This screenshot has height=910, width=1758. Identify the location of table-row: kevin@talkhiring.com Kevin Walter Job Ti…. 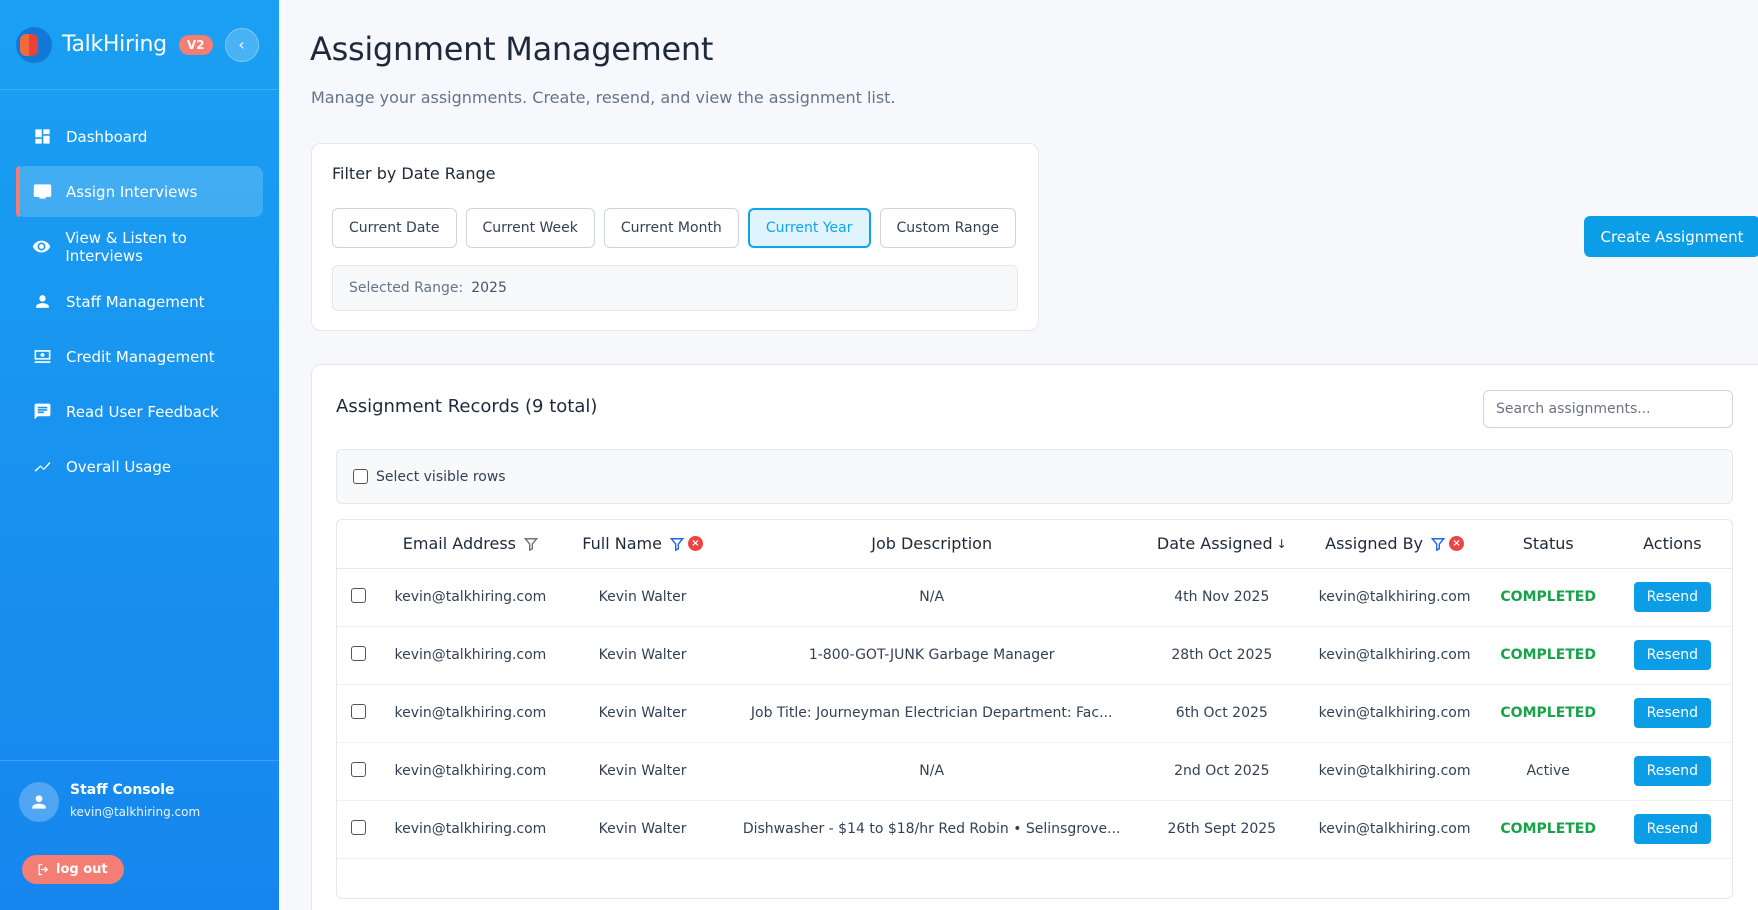
(1034, 713).